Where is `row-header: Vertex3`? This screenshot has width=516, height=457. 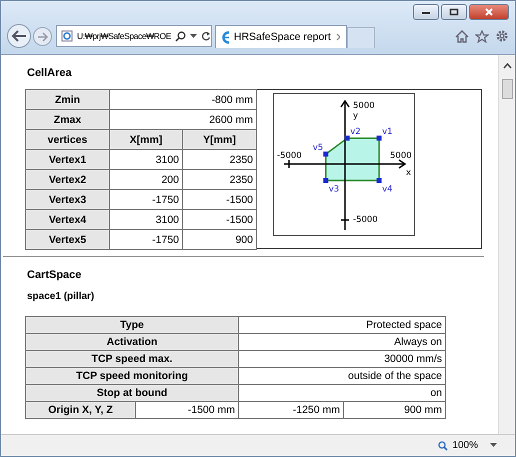 row-header: Vertex3 is located at coordinates (68, 200).